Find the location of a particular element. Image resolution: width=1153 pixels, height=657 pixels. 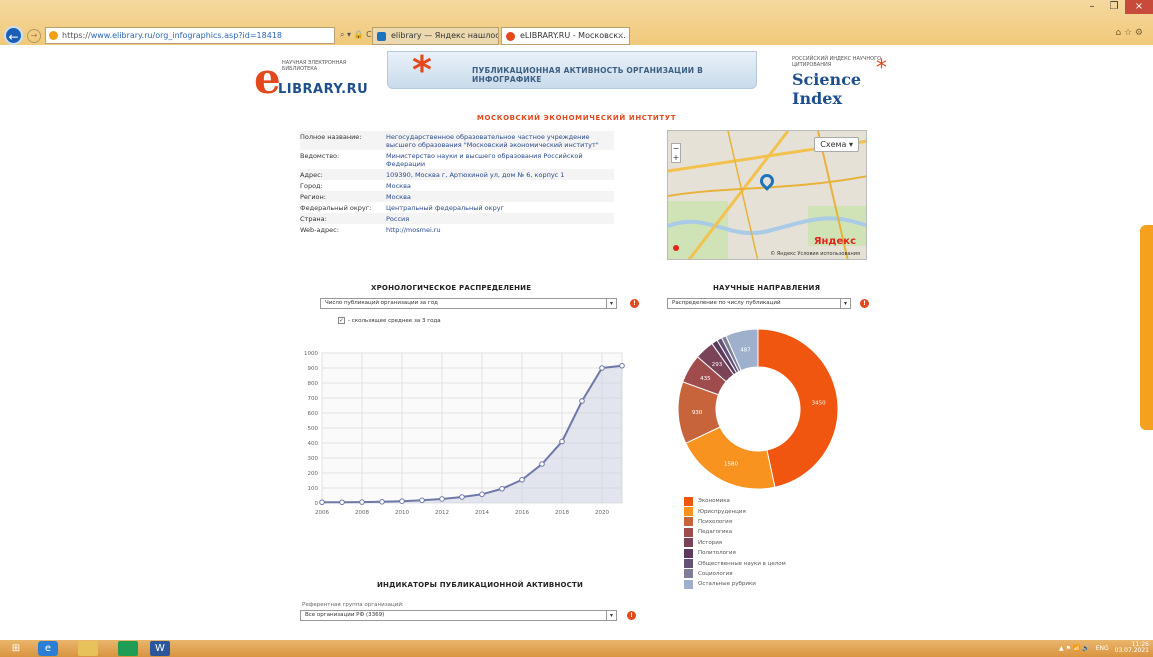

info-key: Web-адрес: is located at coordinates (319, 229).